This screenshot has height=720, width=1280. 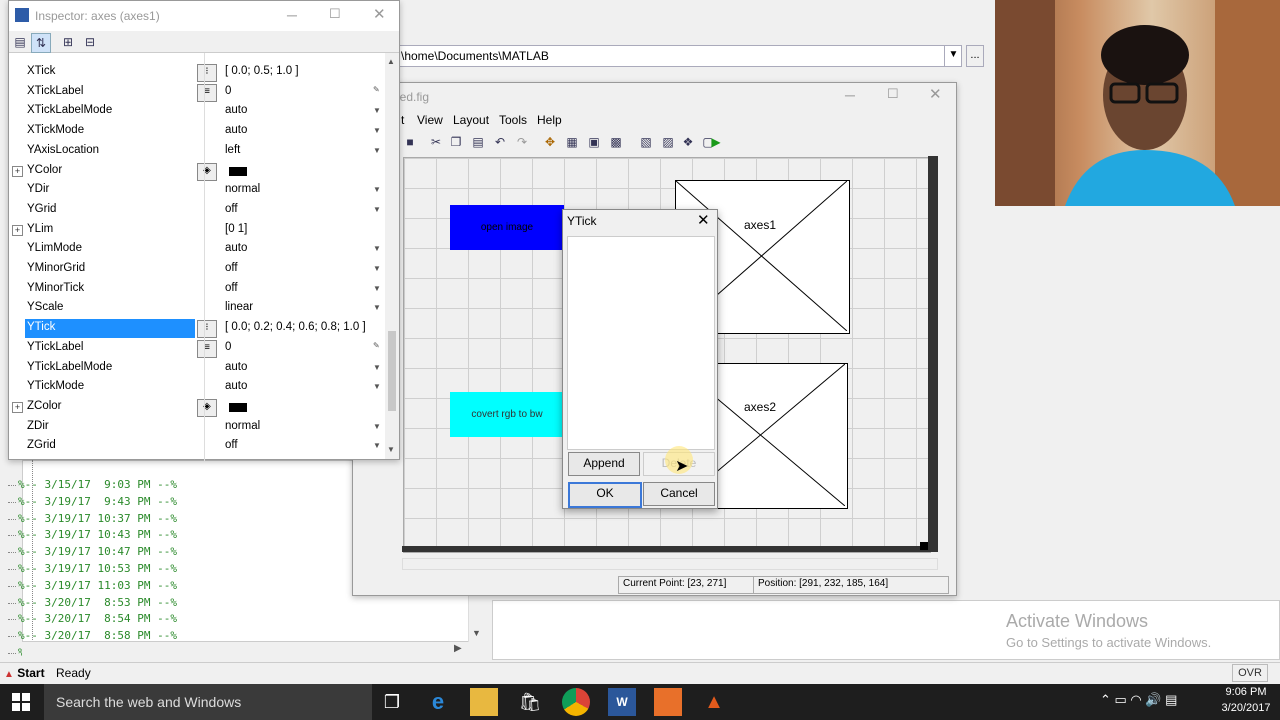 I want to click on menu-tools: Tools, so click(x=513, y=120).